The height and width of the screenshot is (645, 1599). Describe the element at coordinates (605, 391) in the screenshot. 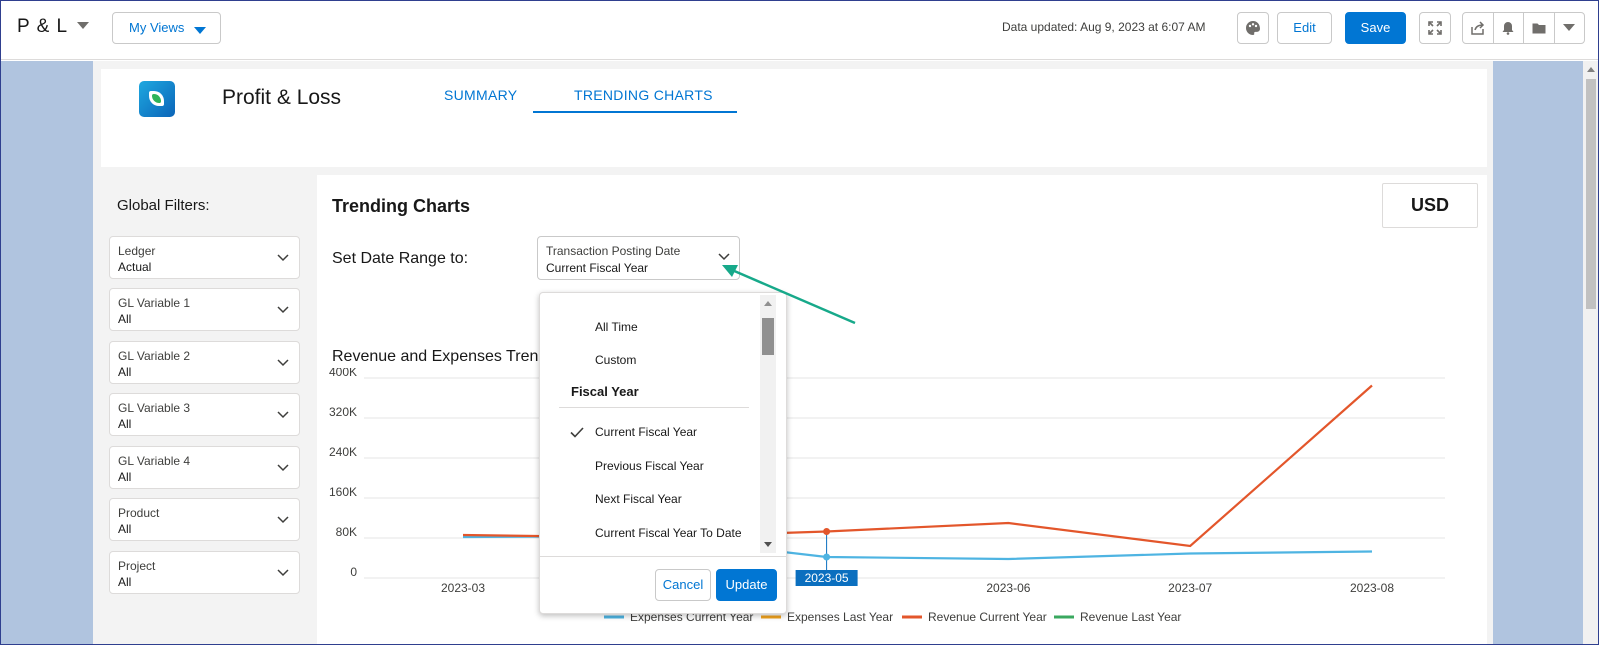

I see `group-label-fiscal-year: Fiscal Year` at that location.